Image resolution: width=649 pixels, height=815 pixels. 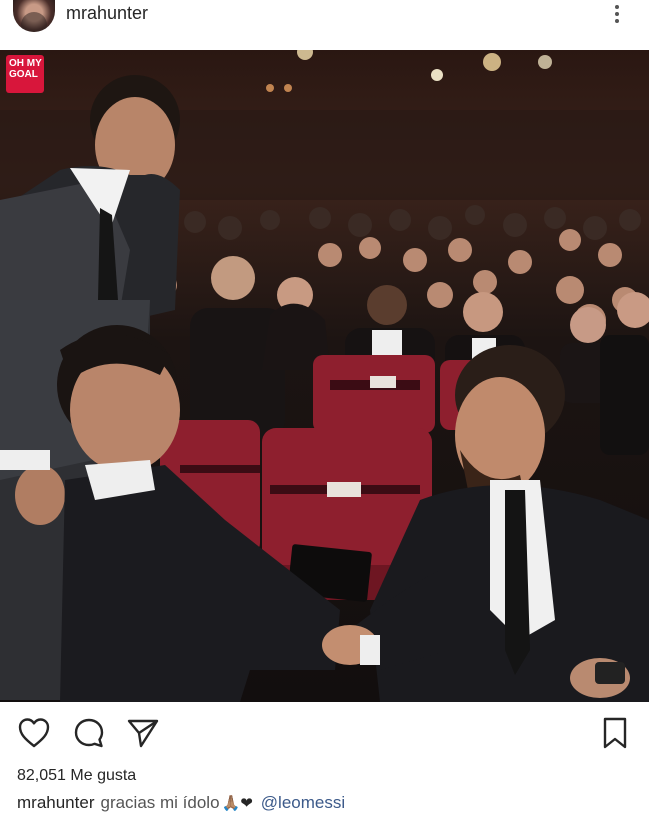 I want to click on likes-line: 82,051 Me gusta, so click(x=76, y=776).